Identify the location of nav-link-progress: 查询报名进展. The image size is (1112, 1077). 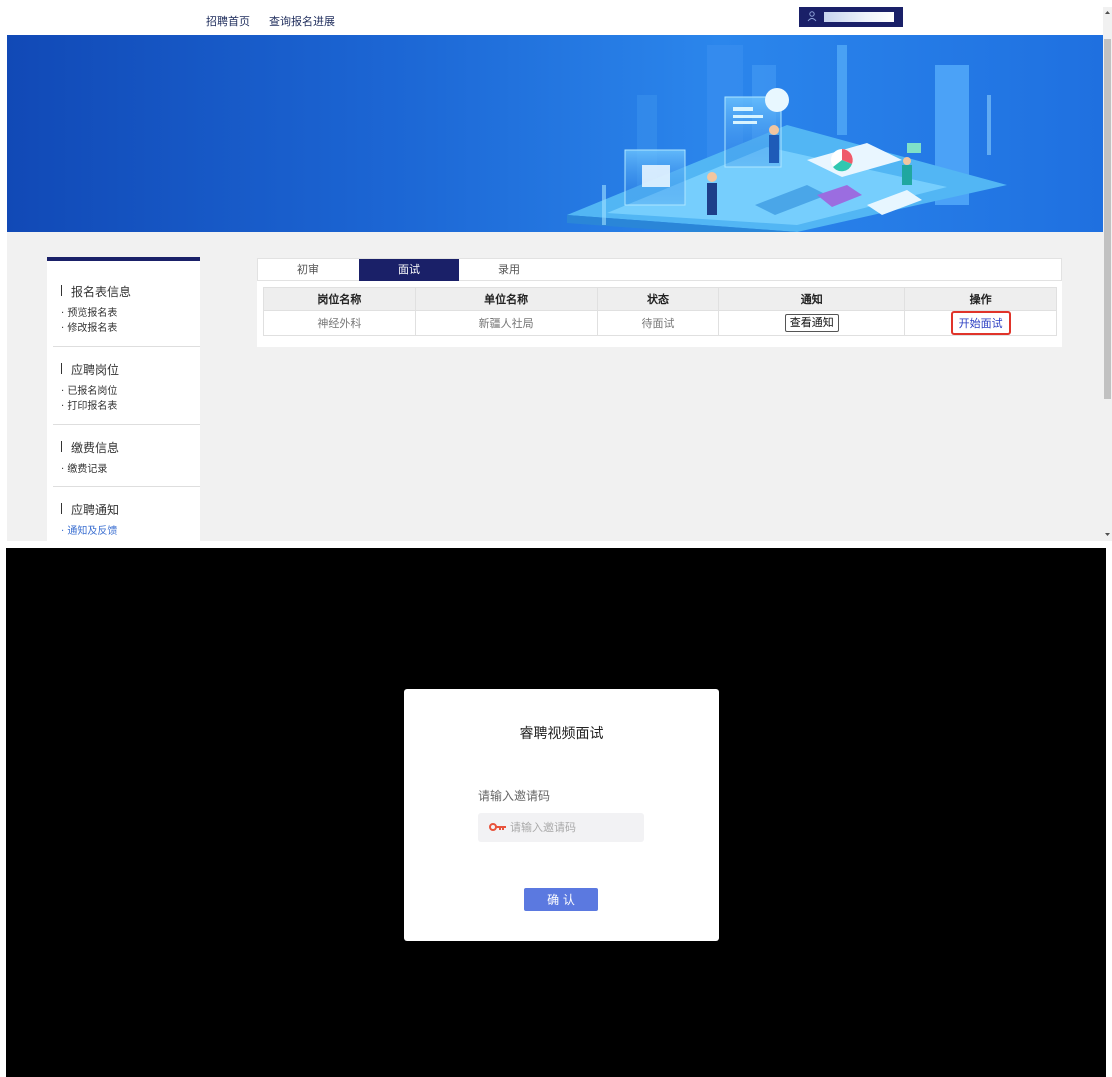
(302, 21).